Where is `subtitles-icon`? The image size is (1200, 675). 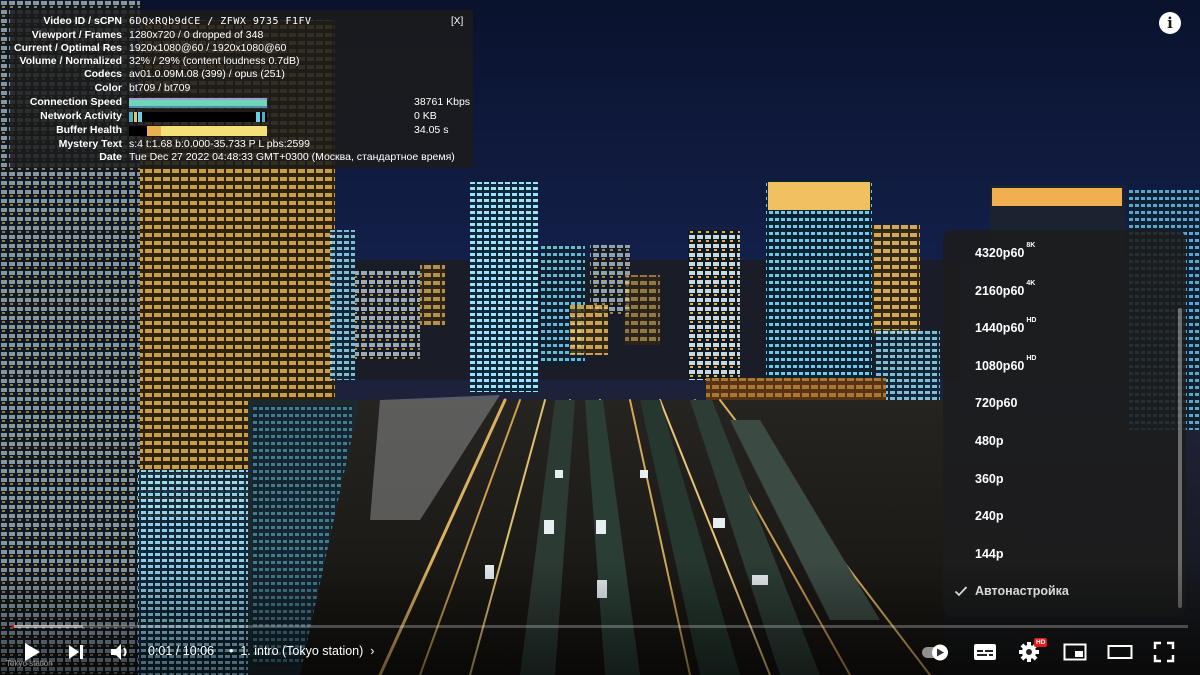 subtitles-icon is located at coordinates (985, 652).